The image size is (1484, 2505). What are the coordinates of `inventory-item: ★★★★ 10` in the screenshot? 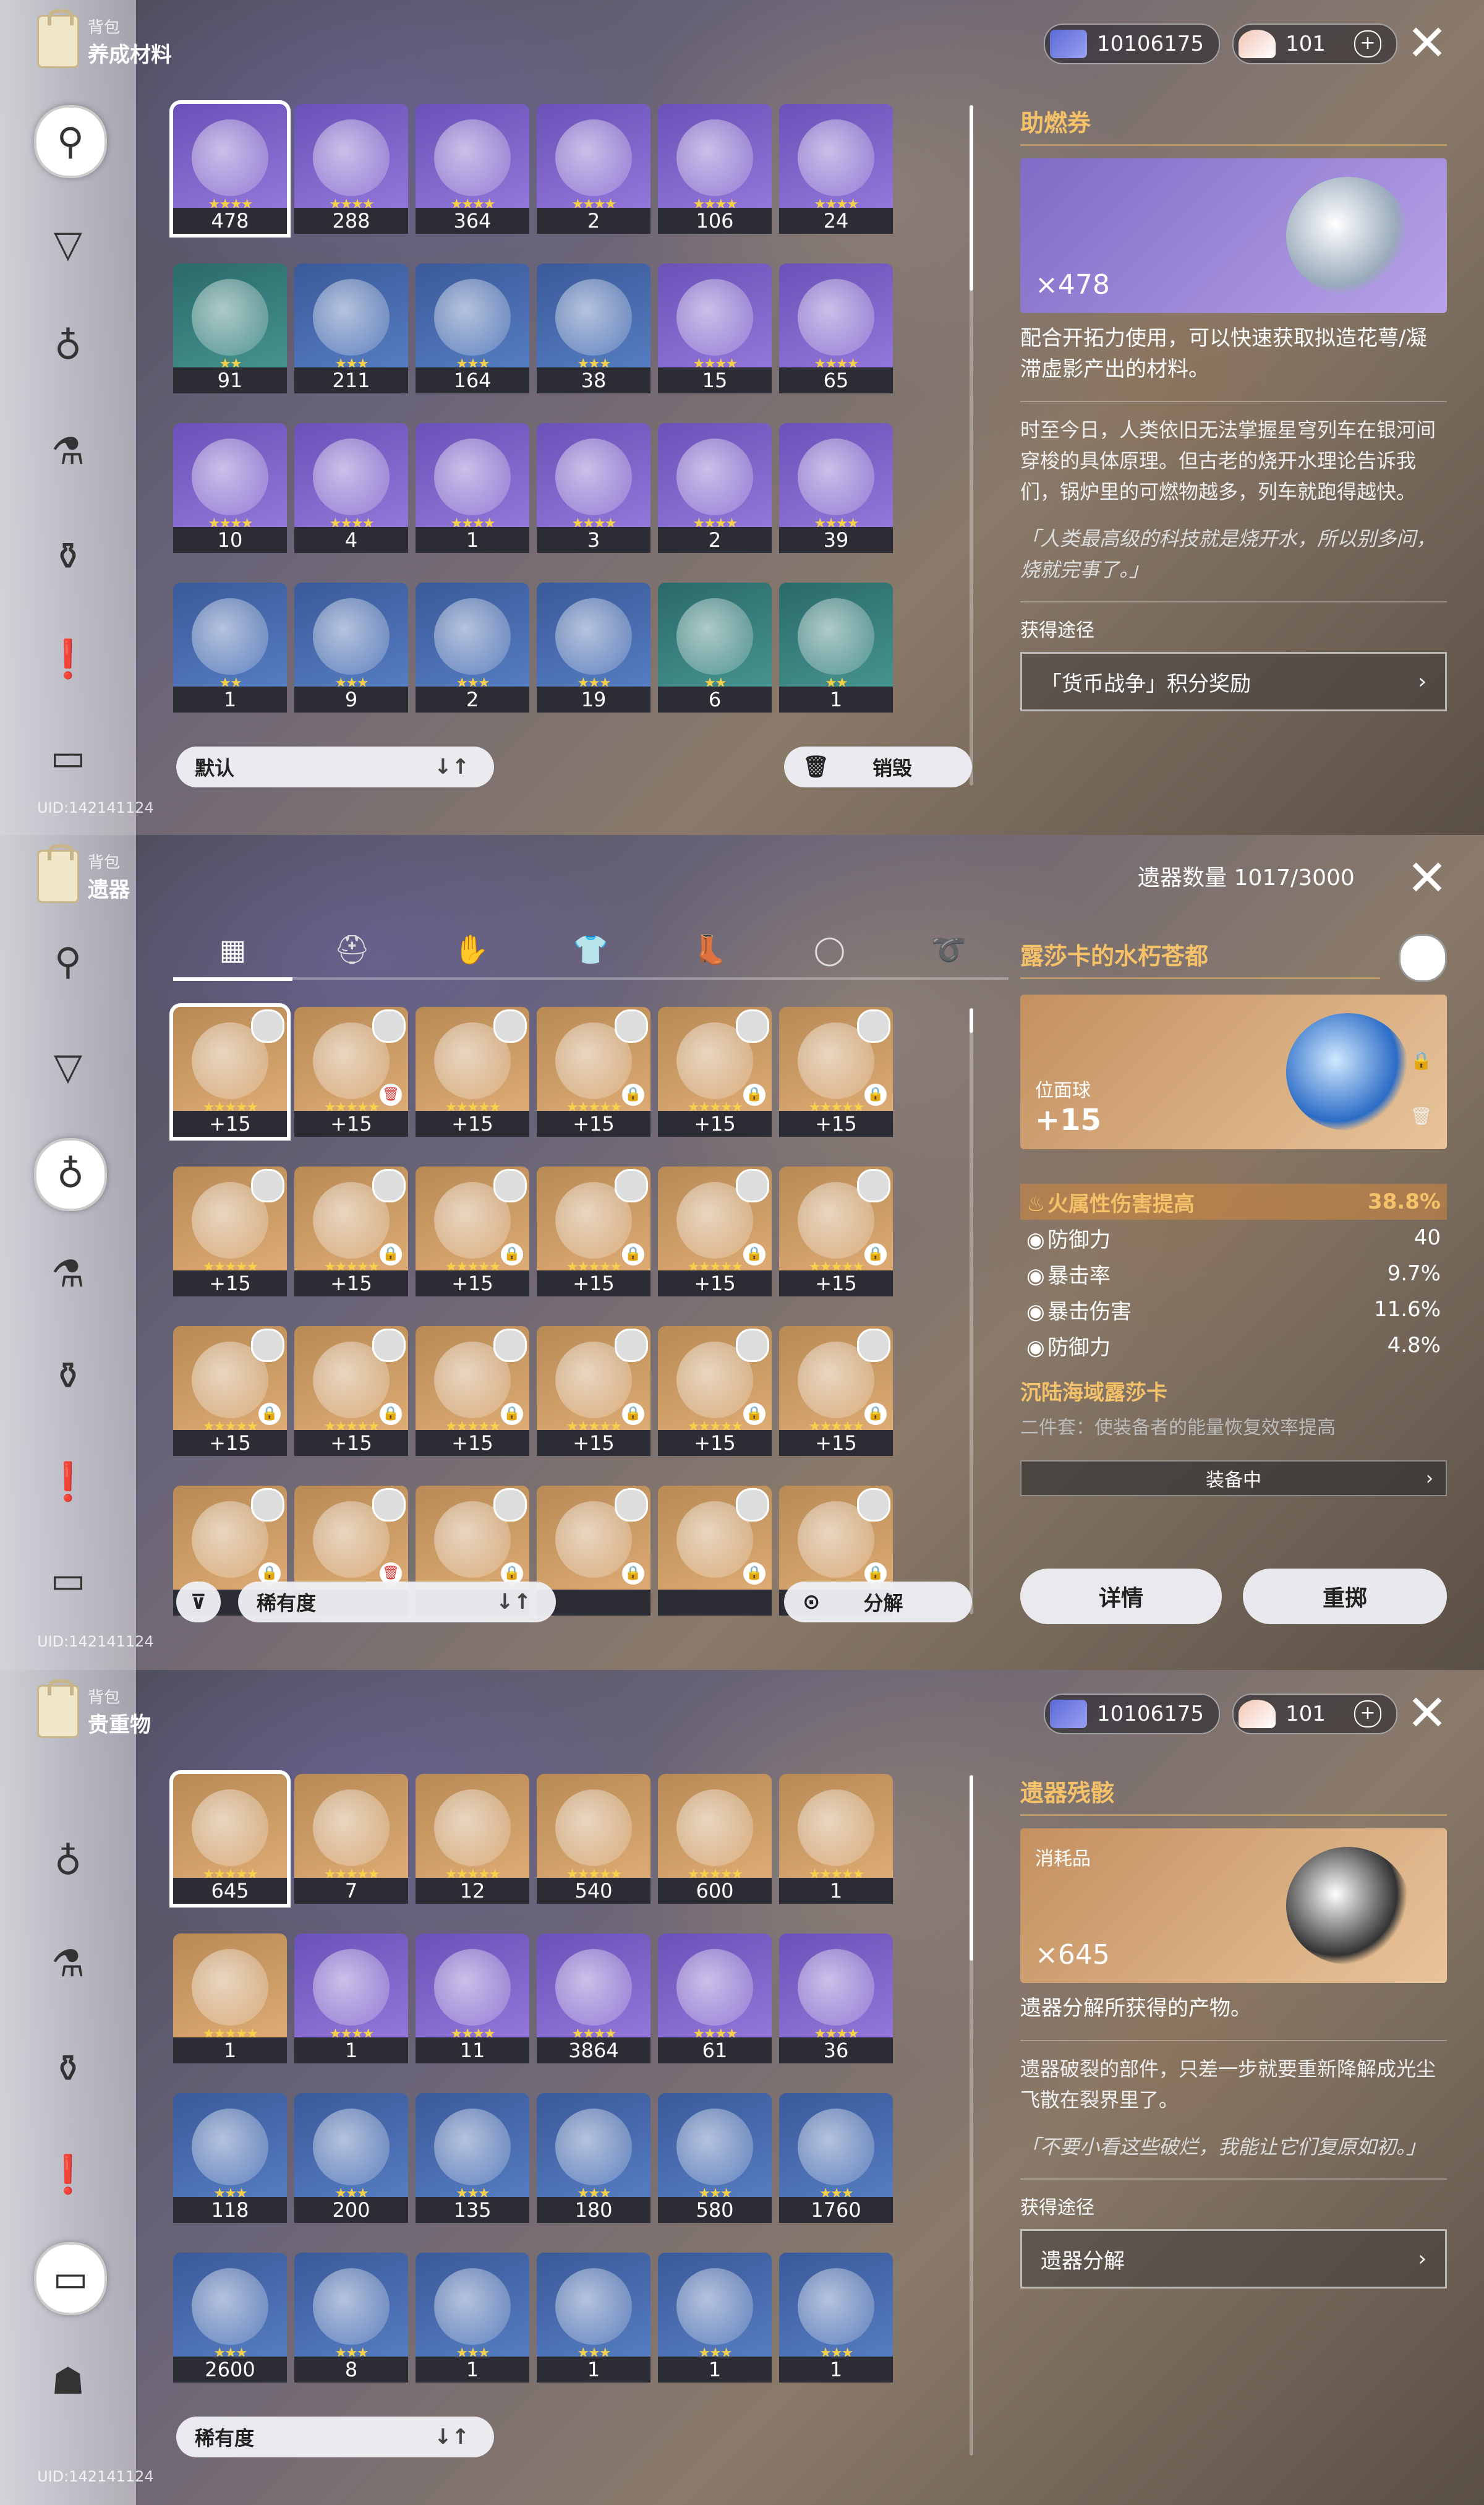 It's located at (230, 488).